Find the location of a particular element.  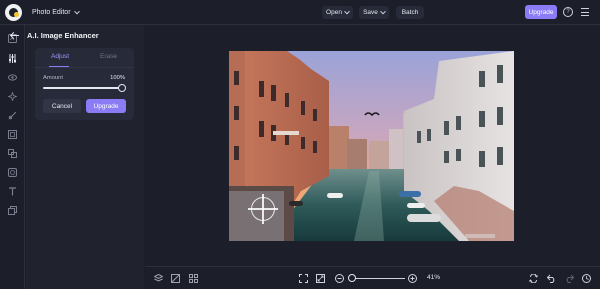

save-label: Save is located at coordinates (370, 12).